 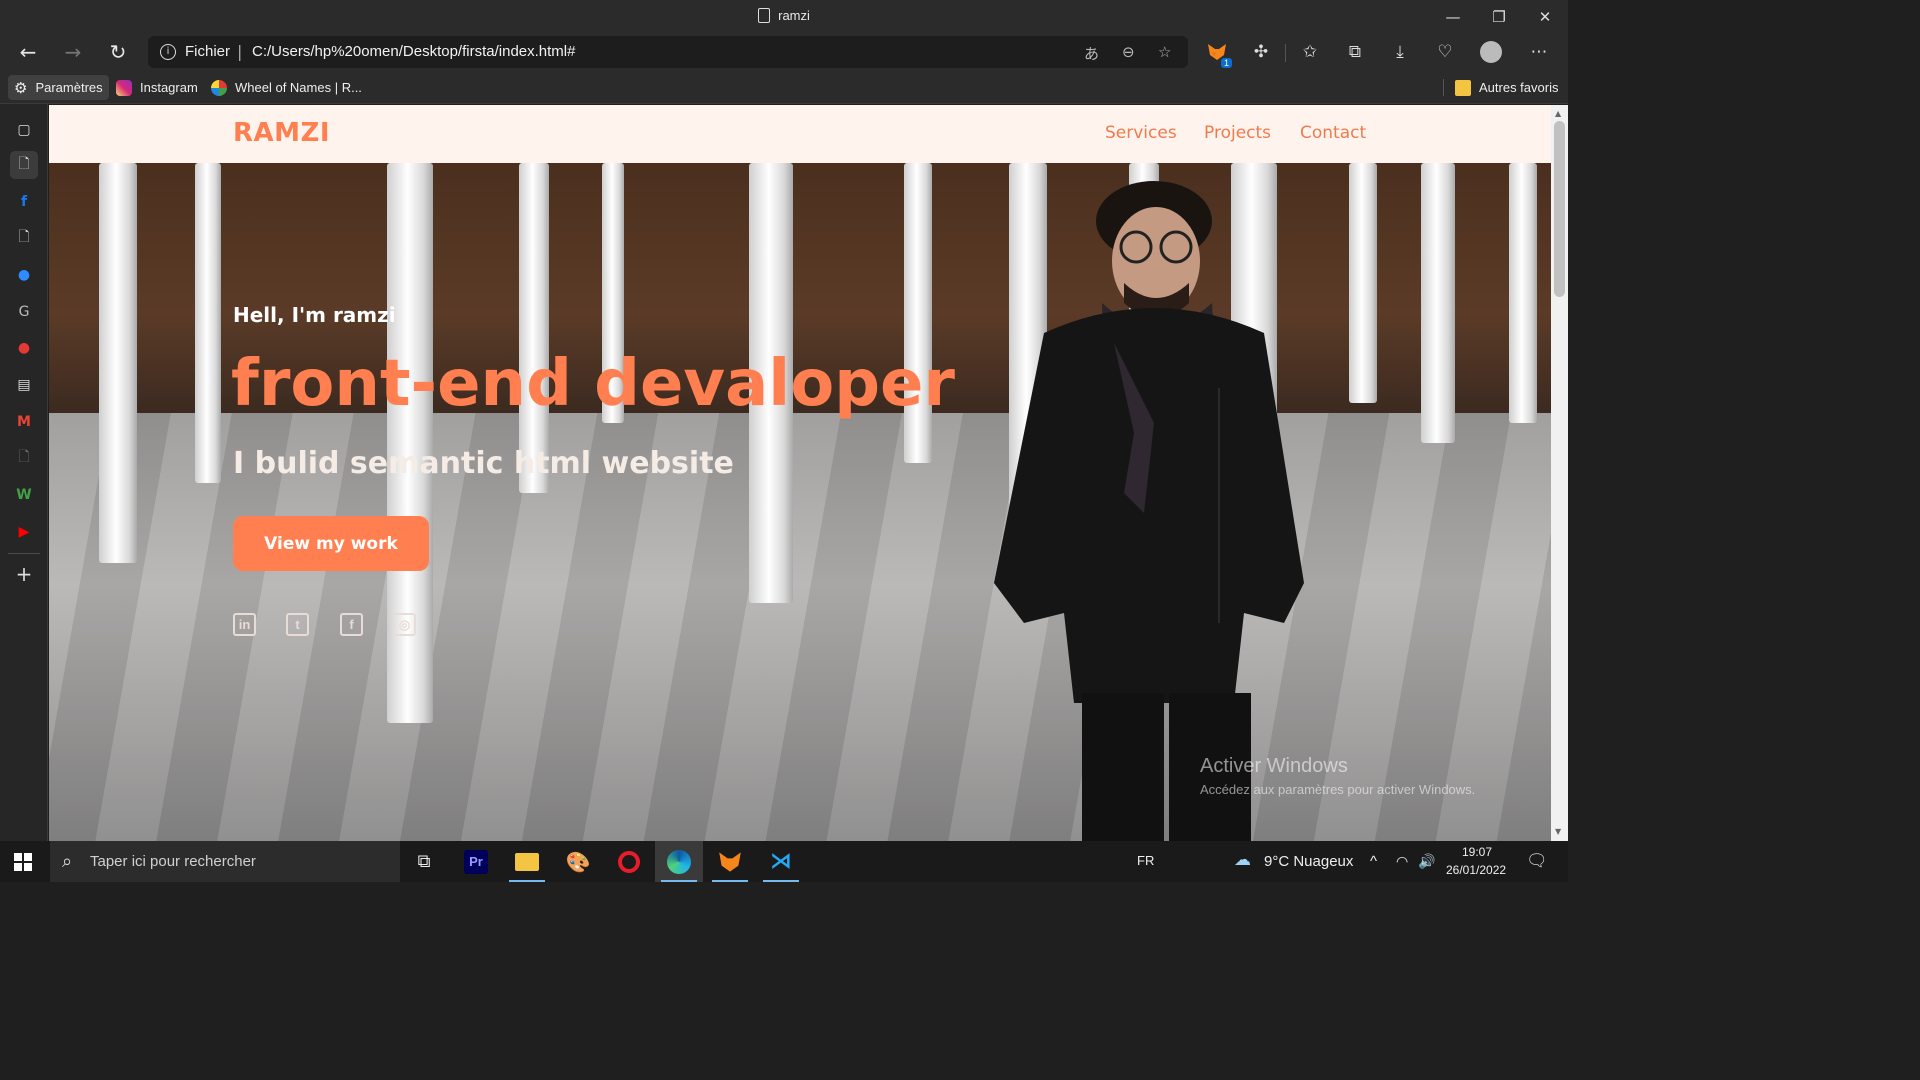 What do you see at coordinates (1164, 52) in the screenshot?
I see `add-favorite-icon: ☆` at bounding box center [1164, 52].